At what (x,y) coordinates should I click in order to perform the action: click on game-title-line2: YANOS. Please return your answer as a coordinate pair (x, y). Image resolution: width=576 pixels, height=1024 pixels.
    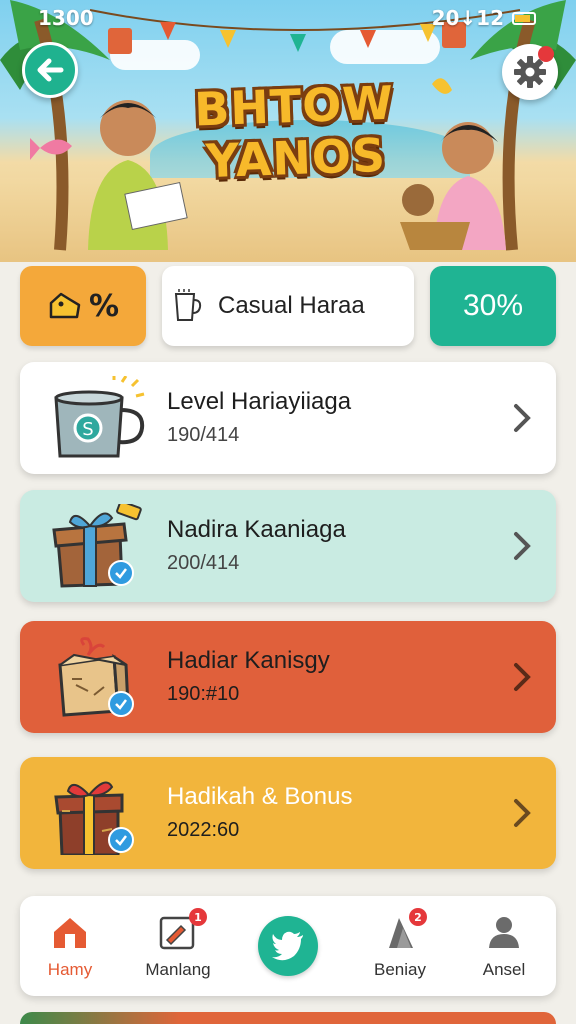
    Looking at the image, I should click on (295, 158).